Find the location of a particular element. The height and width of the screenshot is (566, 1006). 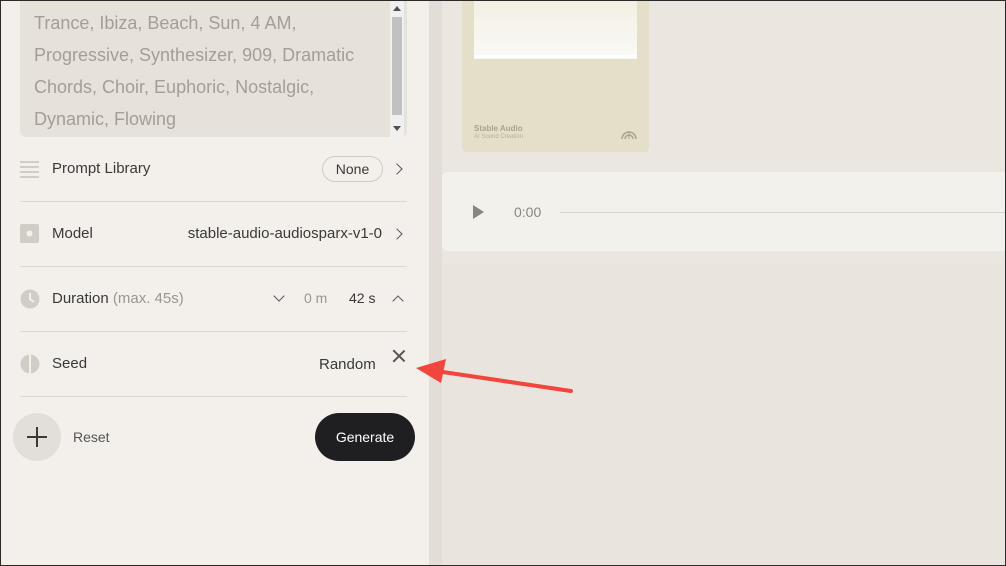

model-value: stable-audio-audiosparx-v1-0 is located at coordinates (285, 233).